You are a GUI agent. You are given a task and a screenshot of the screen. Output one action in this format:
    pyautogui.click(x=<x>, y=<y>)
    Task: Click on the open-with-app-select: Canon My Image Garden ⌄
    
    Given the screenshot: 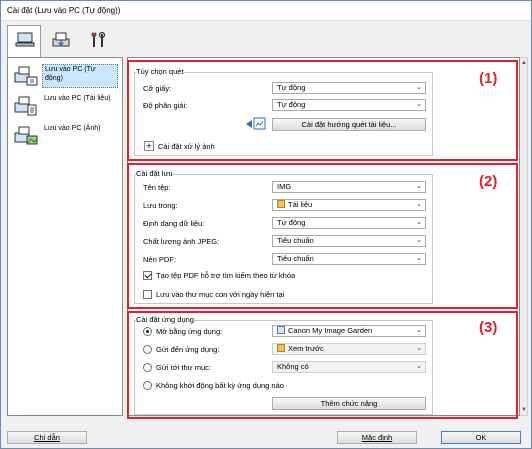 What is the action you would take?
    pyautogui.click(x=349, y=331)
    